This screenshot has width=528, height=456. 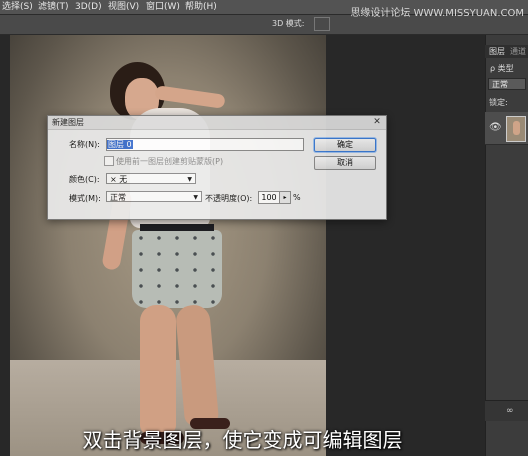 I want to click on opacity-input: 100, so click(x=269, y=197).